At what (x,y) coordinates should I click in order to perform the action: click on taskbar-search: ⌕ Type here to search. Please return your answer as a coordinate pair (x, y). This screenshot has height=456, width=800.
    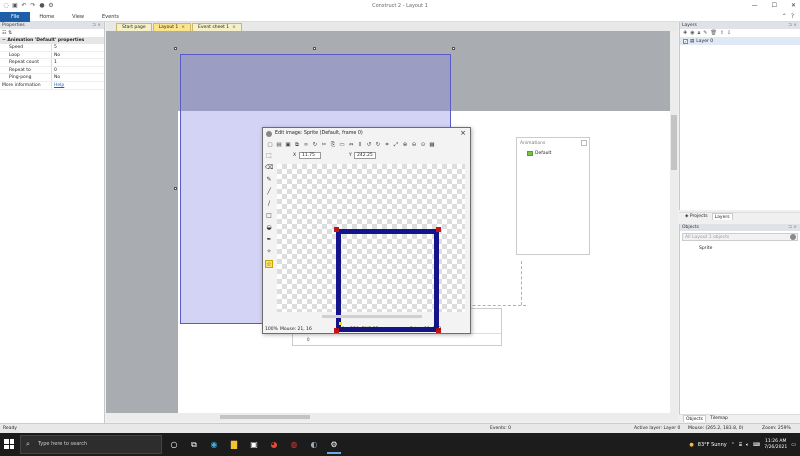
    Looking at the image, I should click on (91, 444).